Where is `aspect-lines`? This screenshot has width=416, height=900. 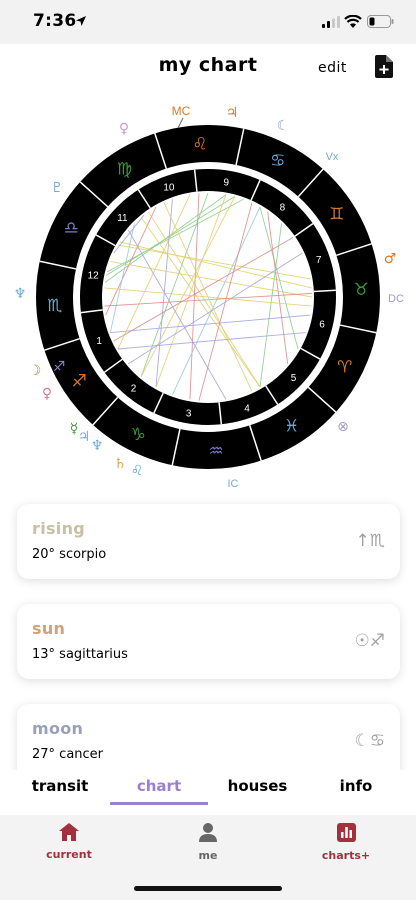 aspect-lines is located at coordinates (208, 296).